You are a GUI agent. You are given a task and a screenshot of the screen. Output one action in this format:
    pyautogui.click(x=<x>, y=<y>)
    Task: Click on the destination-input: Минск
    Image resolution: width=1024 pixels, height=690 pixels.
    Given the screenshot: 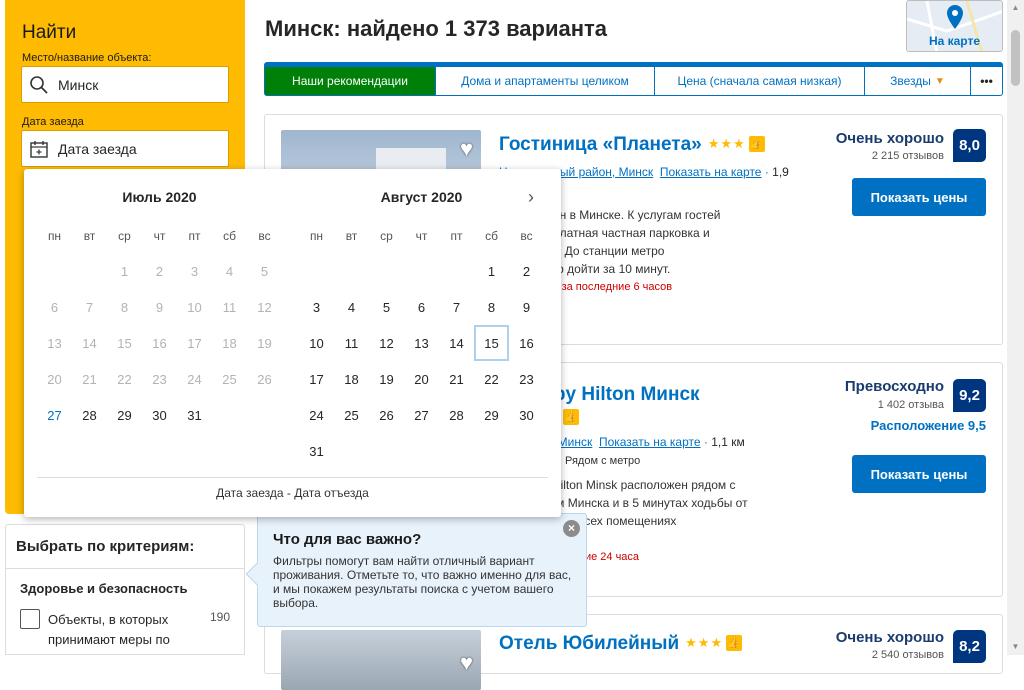 What is the action you would take?
    pyautogui.click(x=125, y=84)
    